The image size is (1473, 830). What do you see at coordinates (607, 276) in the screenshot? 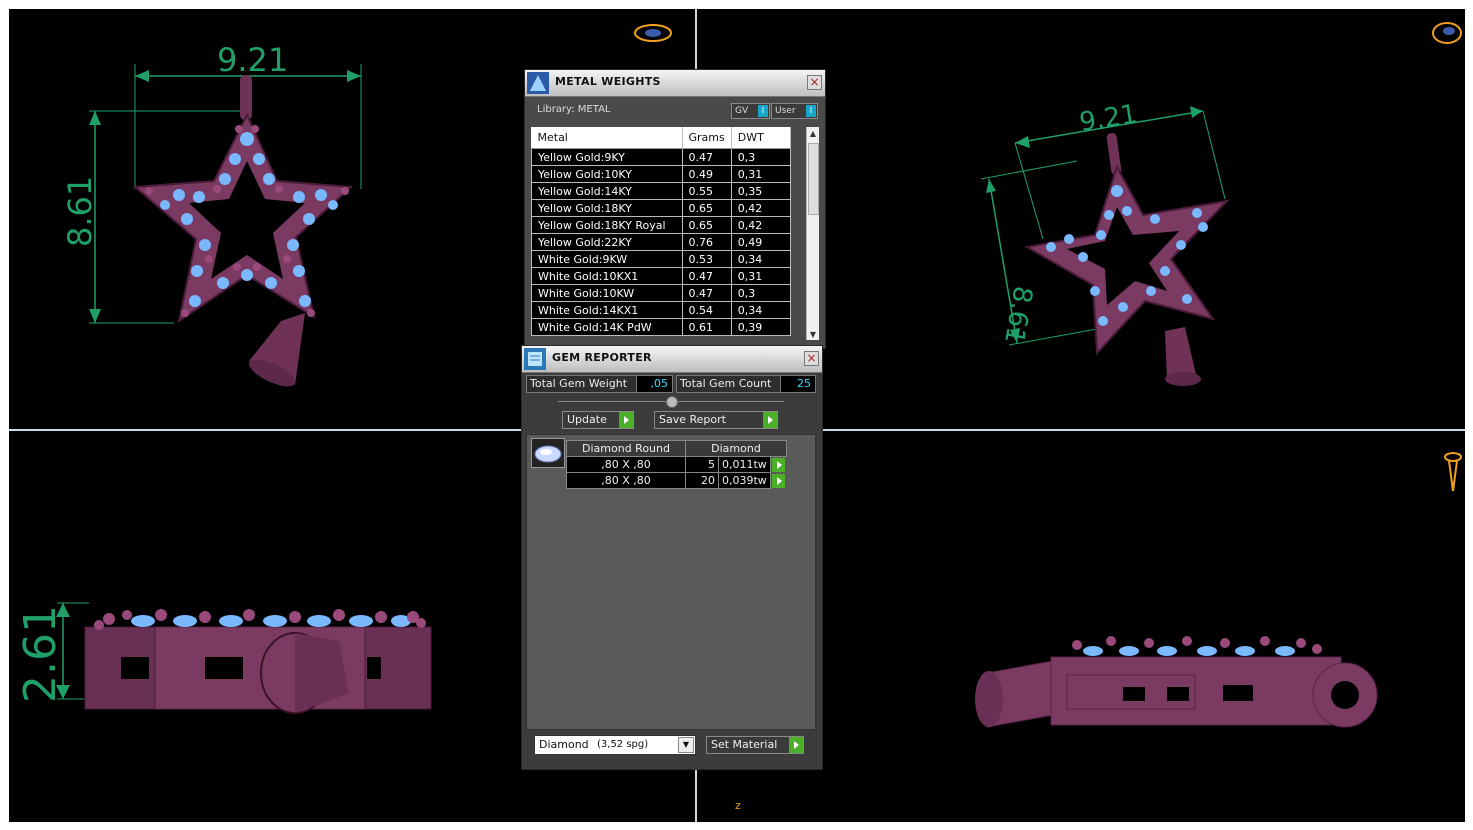
I see `metal-name: White Gold:10KX1` at bounding box center [607, 276].